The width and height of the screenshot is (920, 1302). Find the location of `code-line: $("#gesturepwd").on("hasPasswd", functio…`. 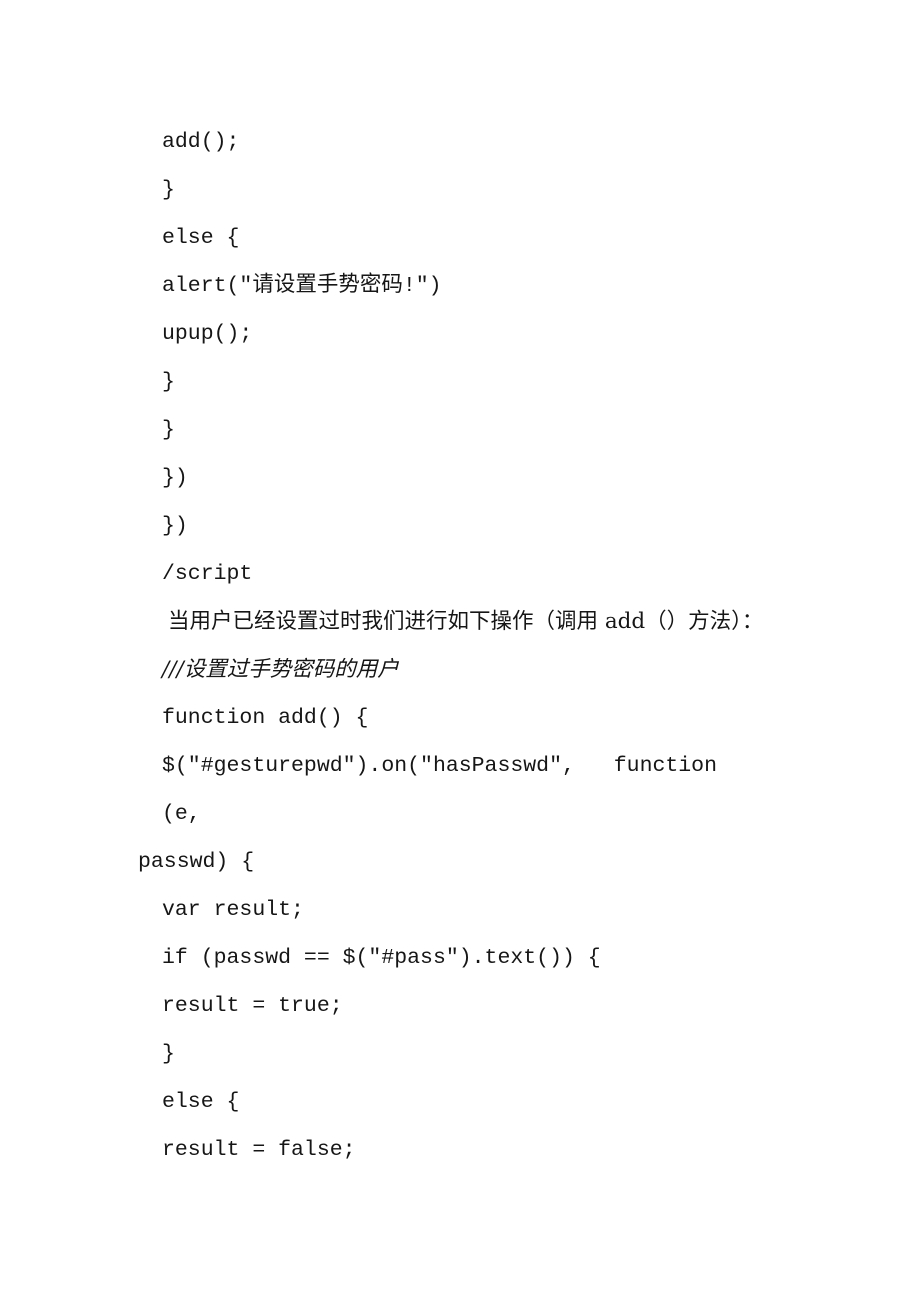

code-line: $("#gesturepwd").on("hasPasswd", functio… is located at coordinates (459, 790).